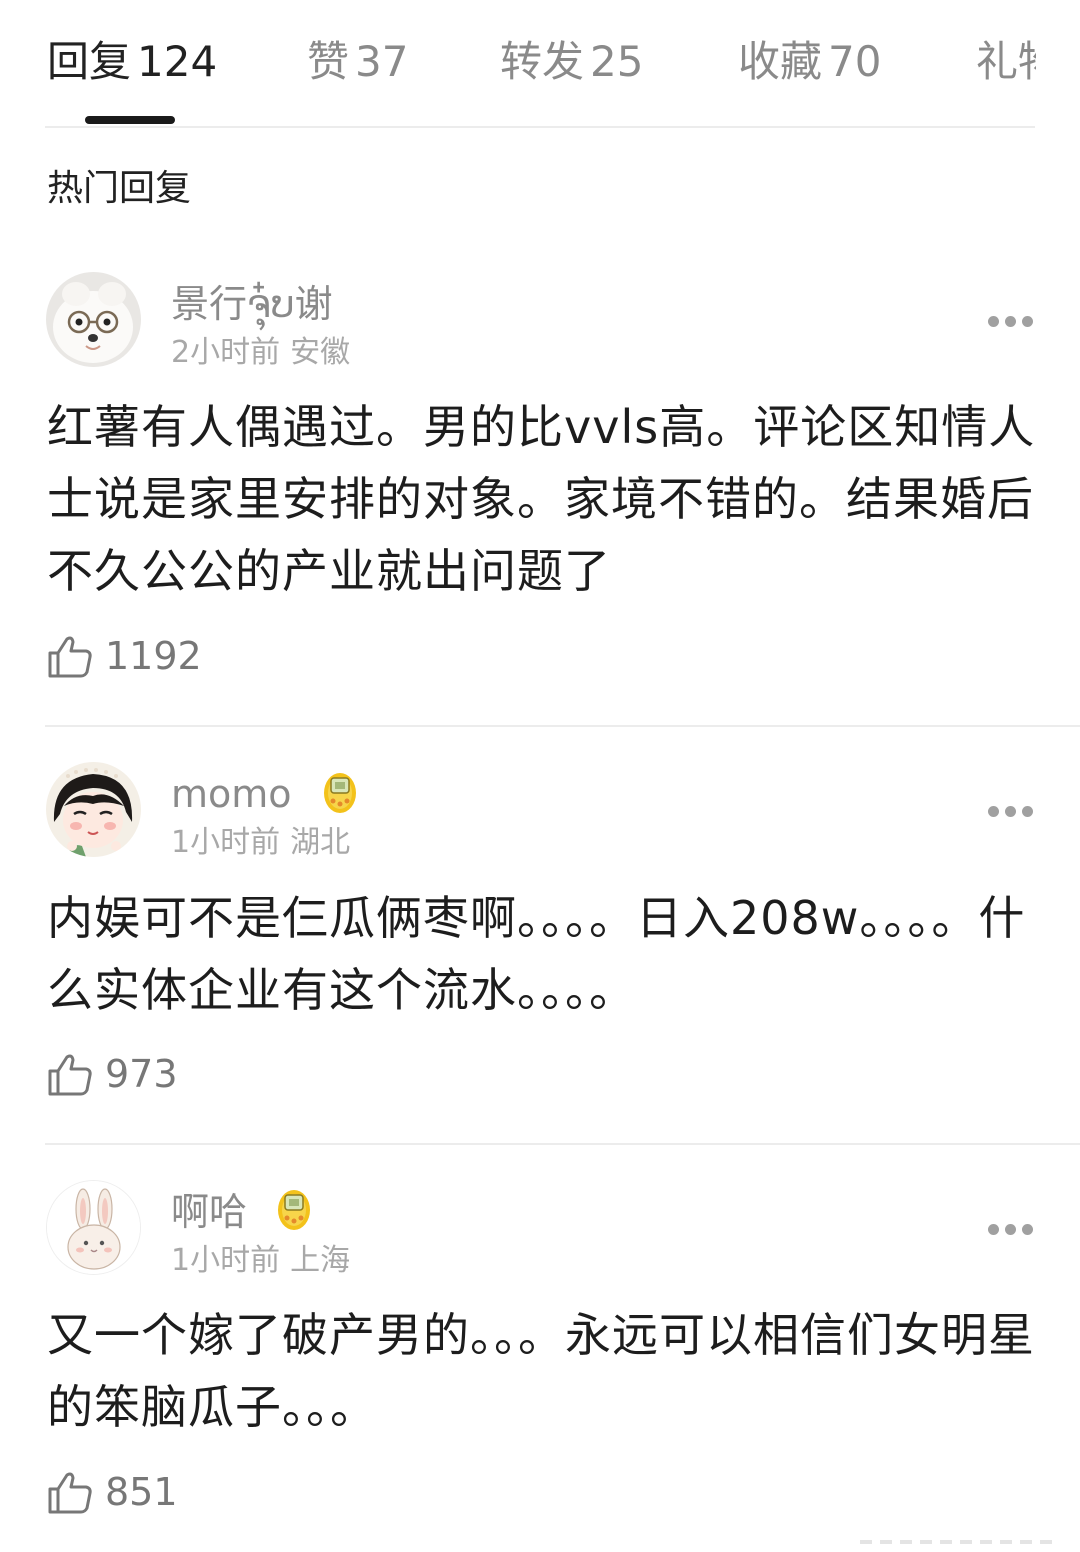 The image size is (1080, 1552). What do you see at coordinates (780, 61) in the screenshot?
I see `tab-favorites-label: 收藏` at bounding box center [780, 61].